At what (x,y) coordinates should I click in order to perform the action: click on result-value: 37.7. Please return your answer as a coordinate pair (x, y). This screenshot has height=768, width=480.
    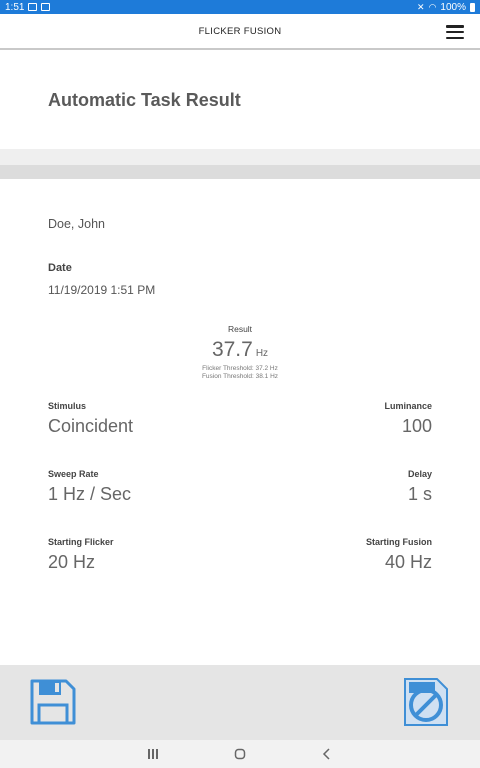
    Looking at the image, I should click on (232, 349).